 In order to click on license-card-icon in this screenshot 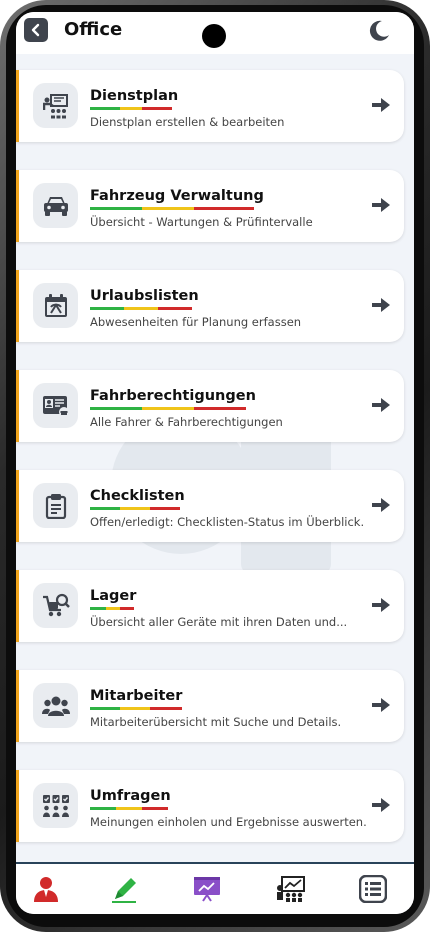, I will do `click(55, 405)`.